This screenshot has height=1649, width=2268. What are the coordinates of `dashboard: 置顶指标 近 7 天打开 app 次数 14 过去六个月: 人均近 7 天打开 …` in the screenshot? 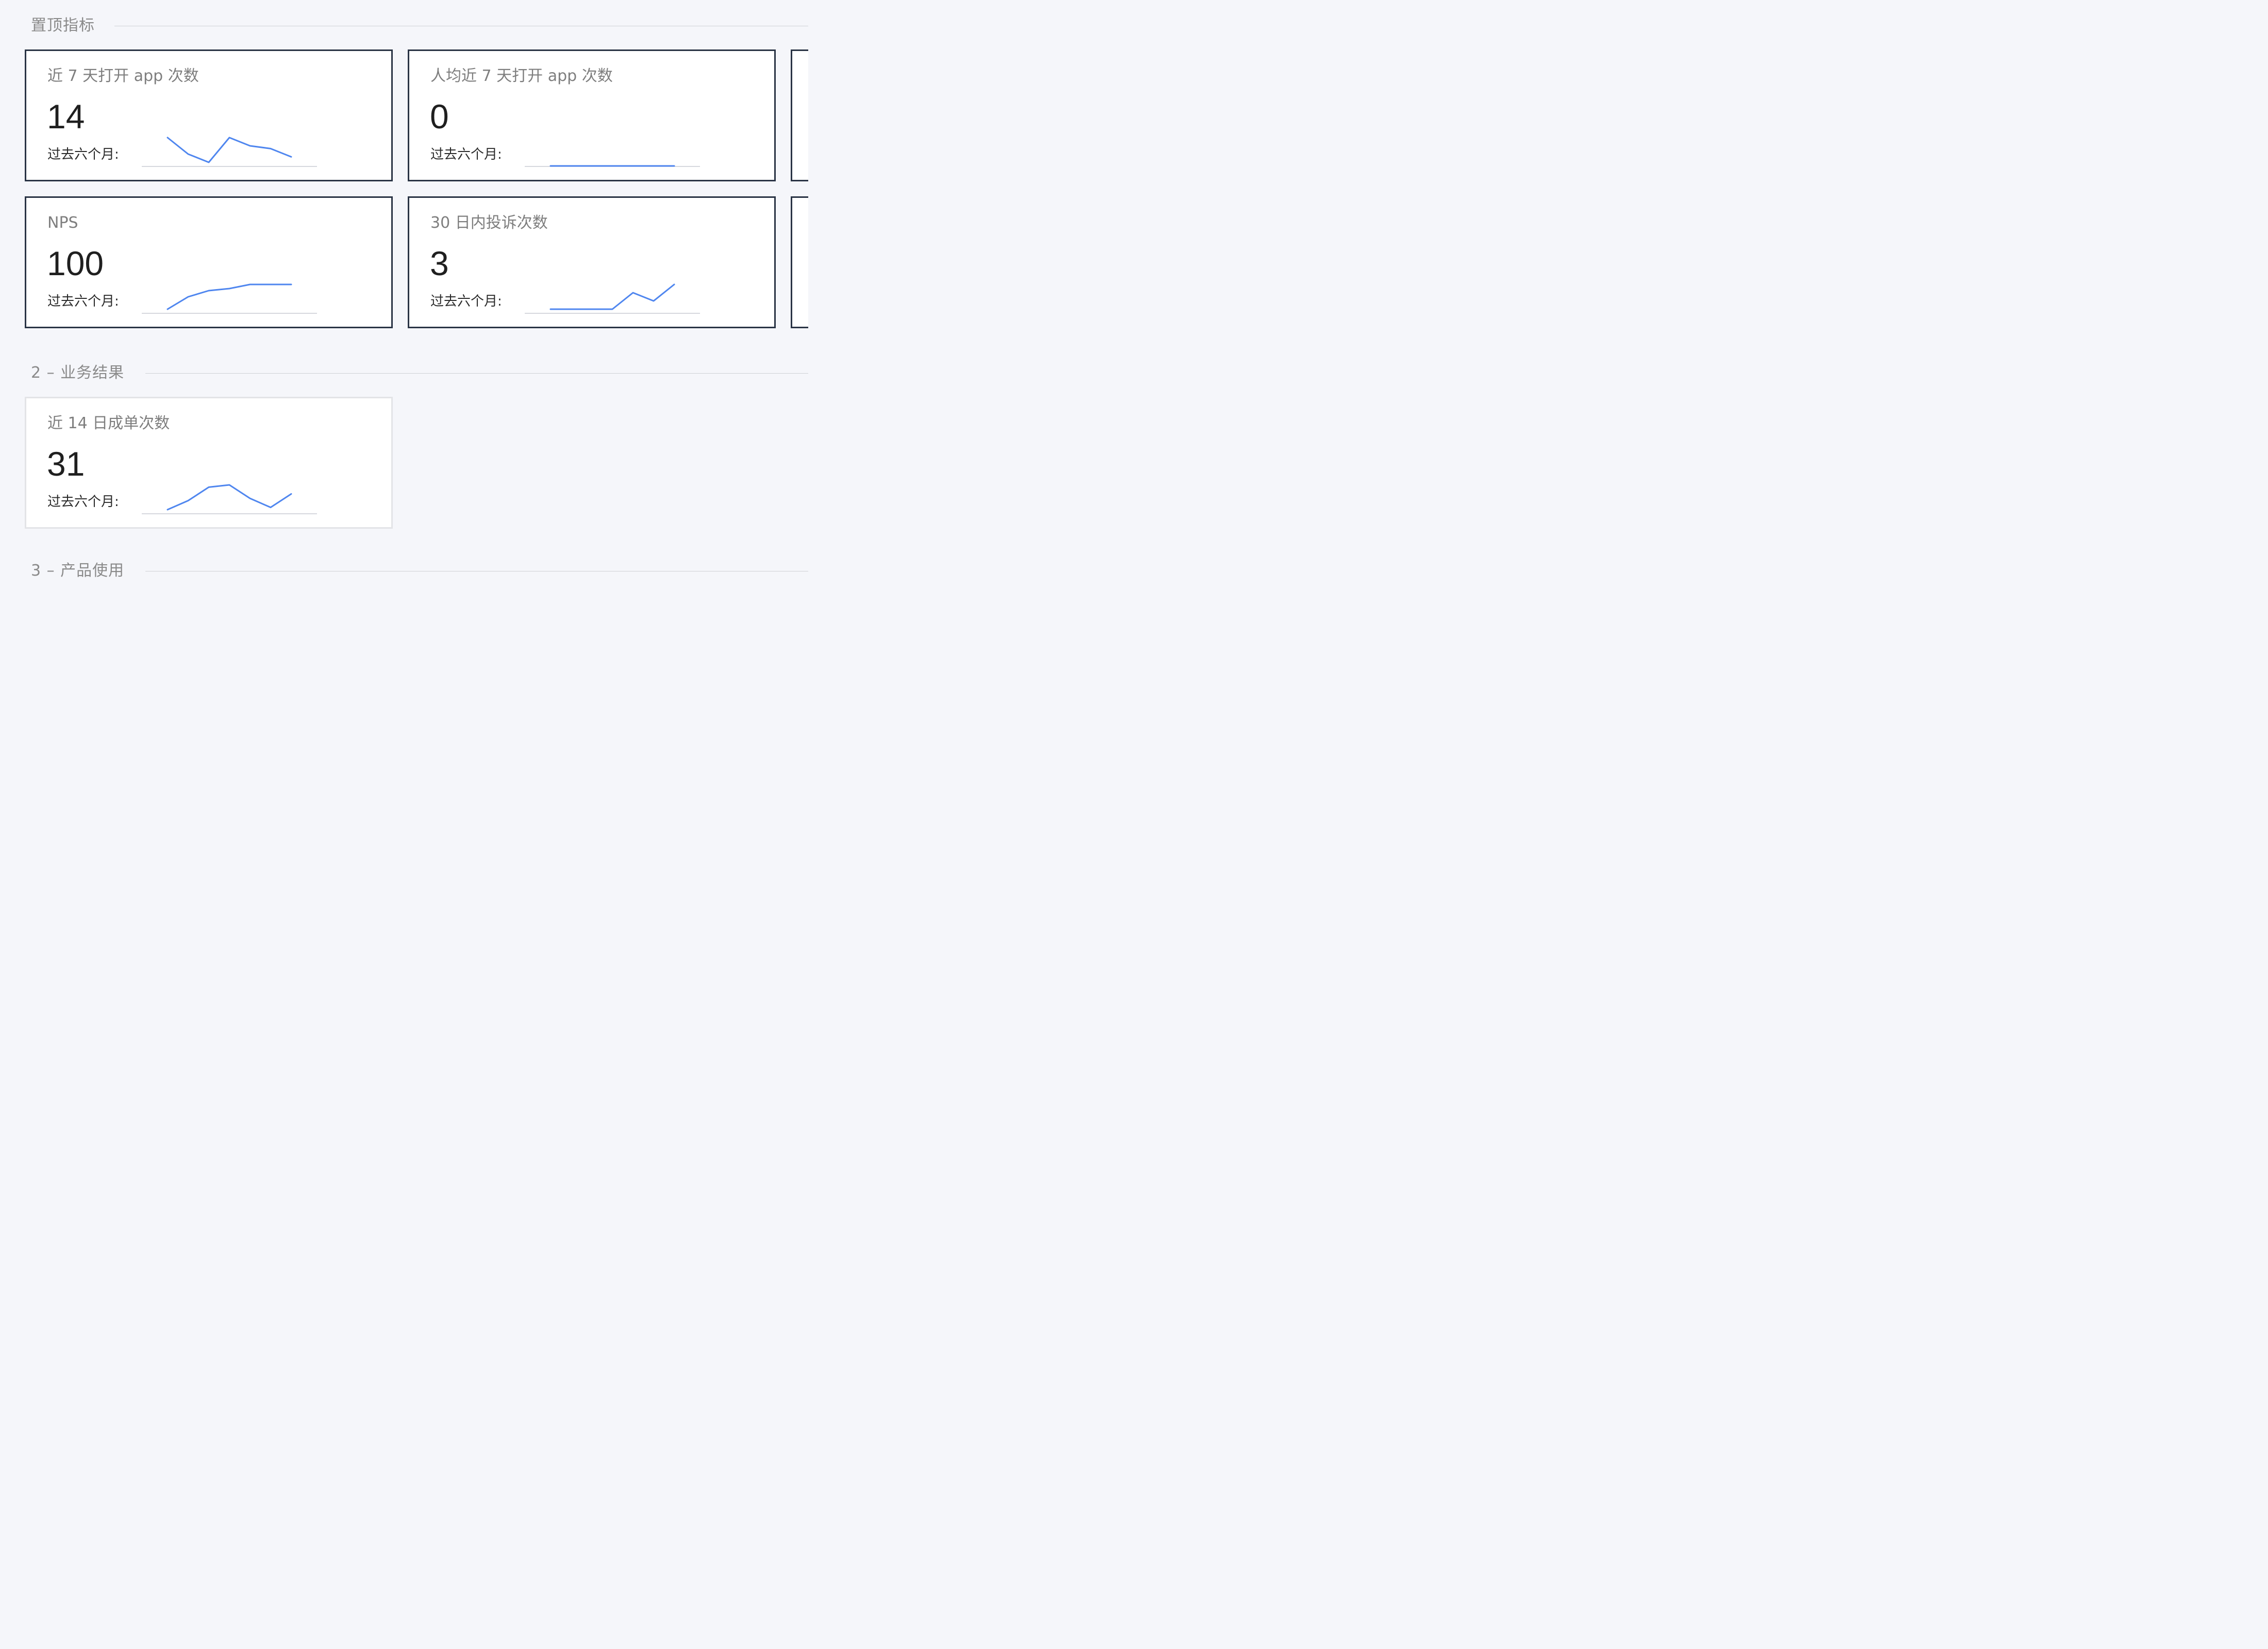 It's located at (404, 293).